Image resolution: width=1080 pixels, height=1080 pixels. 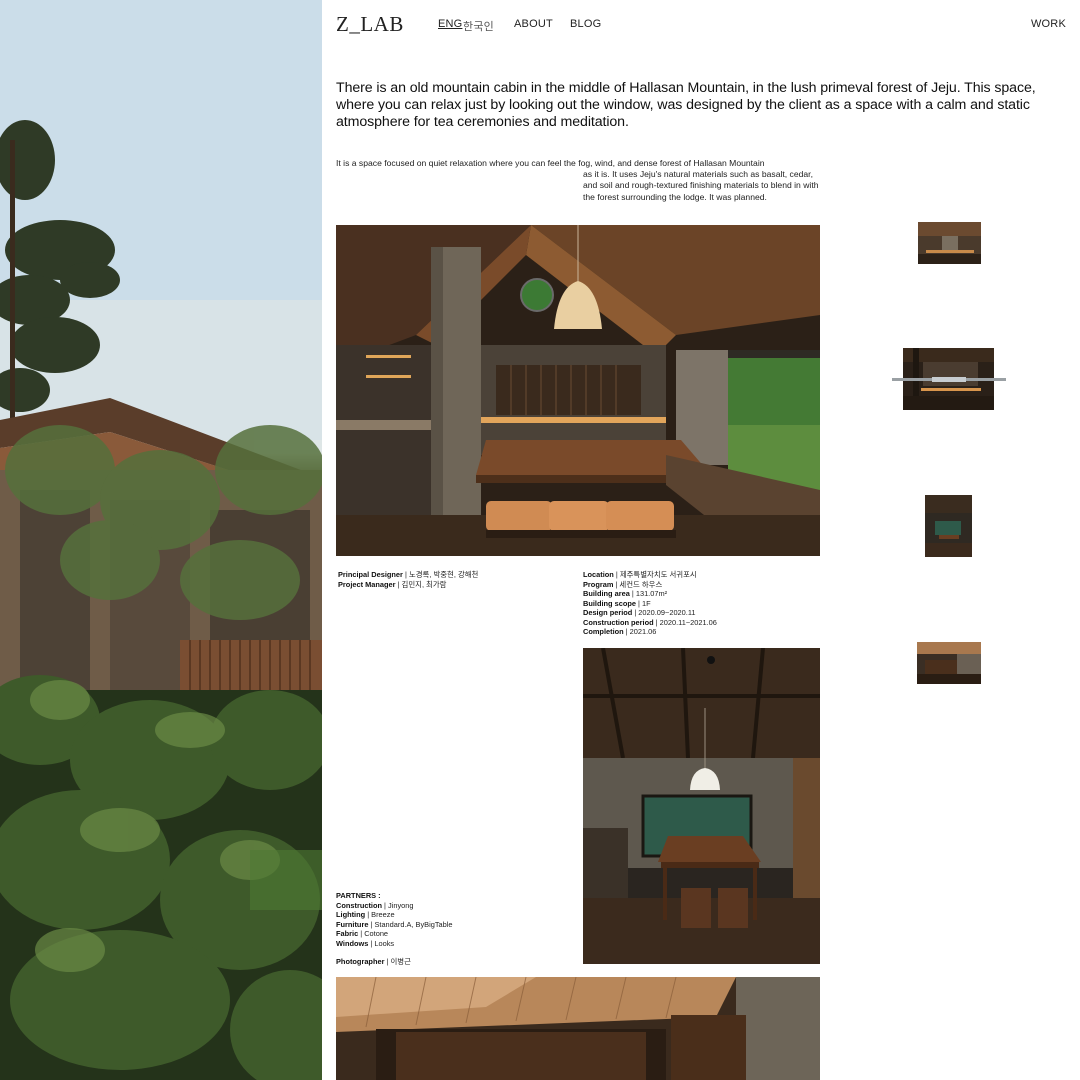 I want to click on credit-label-location: Location, so click(x=598, y=574).